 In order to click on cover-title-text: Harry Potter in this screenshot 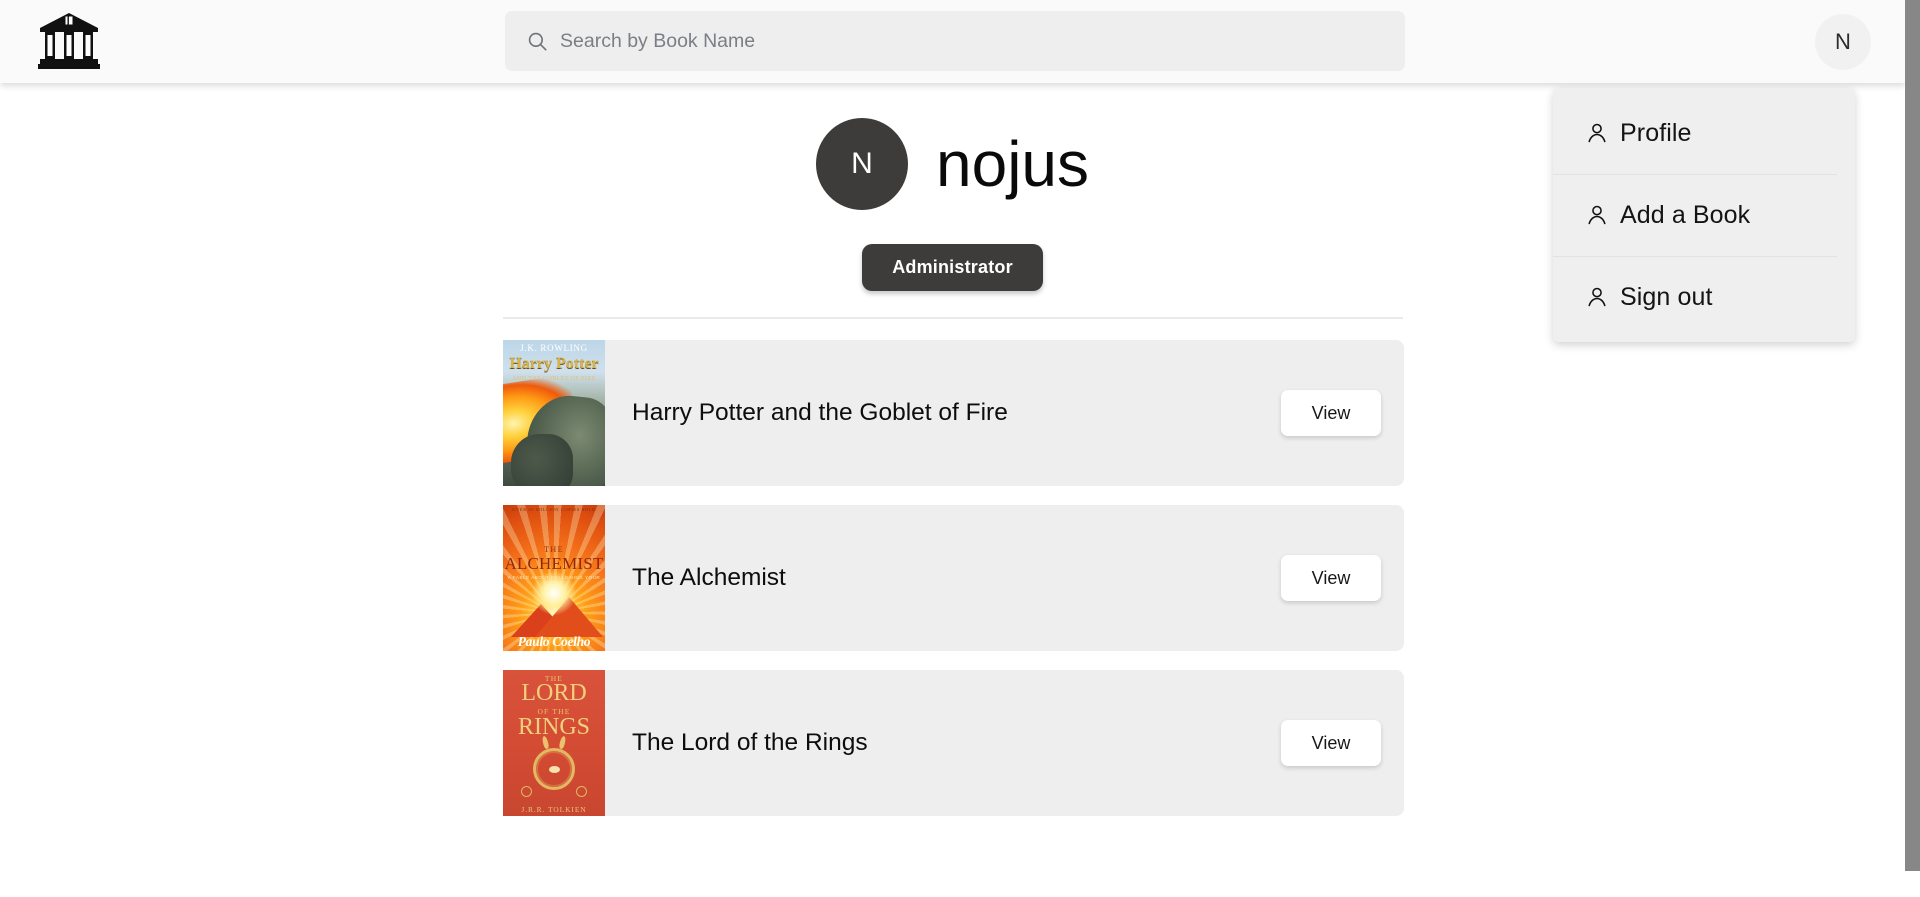, I will do `click(554, 363)`.